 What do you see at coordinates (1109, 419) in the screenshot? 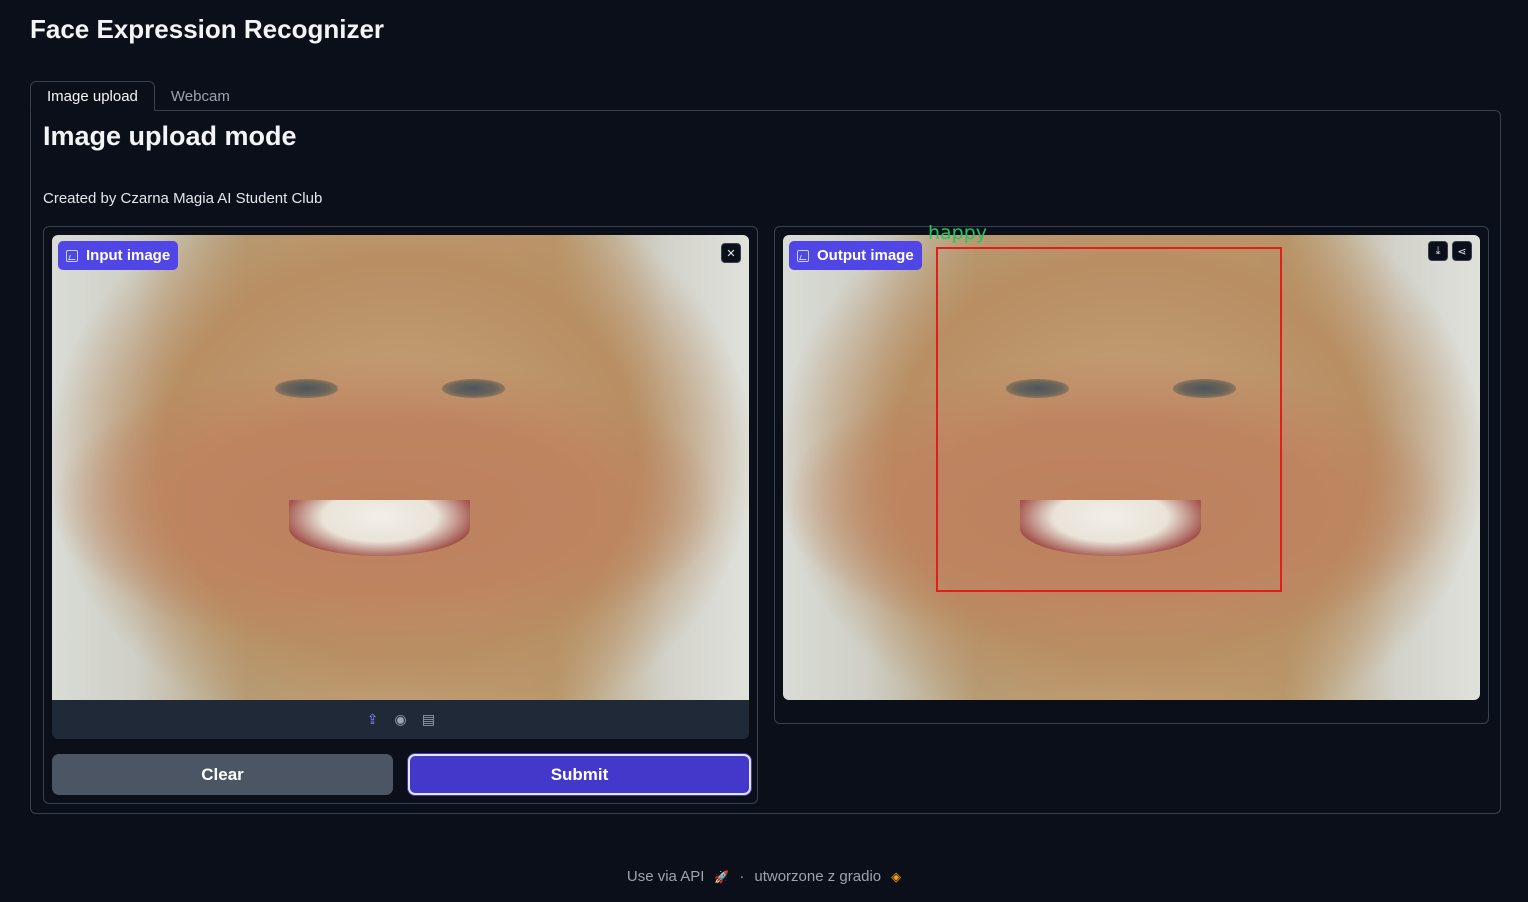
I see `face-bounding-box` at bounding box center [1109, 419].